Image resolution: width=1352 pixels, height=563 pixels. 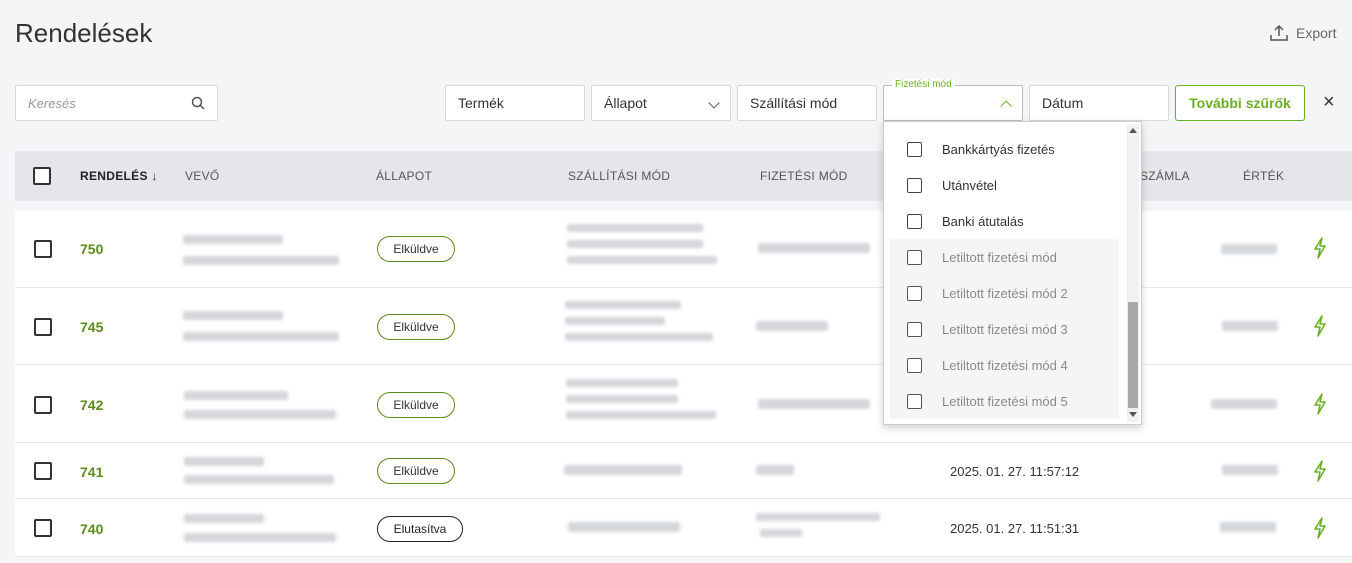 What do you see at coordinates (1165, 176) in the screenshot?
I see `column-invoice: SZÁMLA` at bounding box center [1165, 176].